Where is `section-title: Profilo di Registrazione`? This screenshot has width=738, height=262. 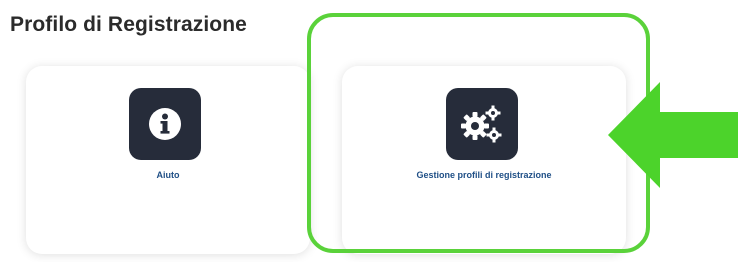 section-title: Profilo di Registrazione is located at coordinates (128, 24).